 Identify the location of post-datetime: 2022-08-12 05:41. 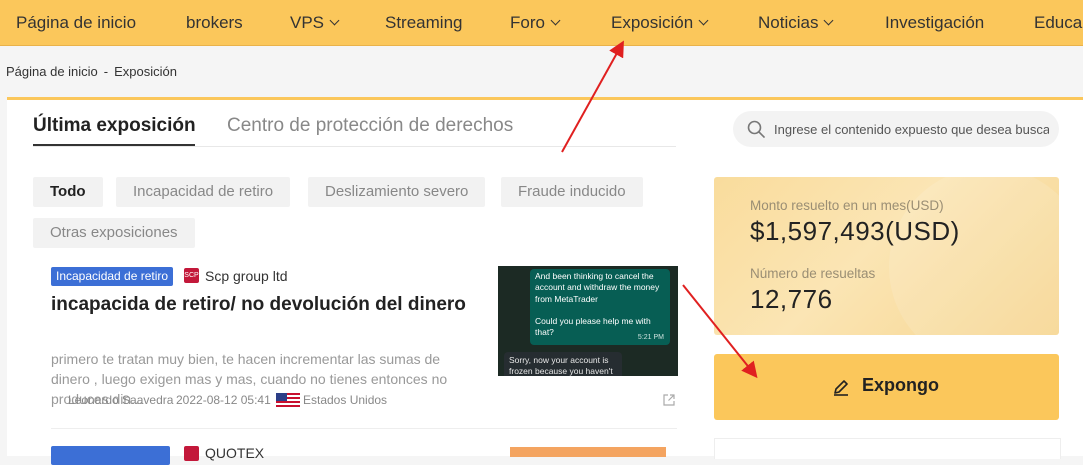
(223, 400).